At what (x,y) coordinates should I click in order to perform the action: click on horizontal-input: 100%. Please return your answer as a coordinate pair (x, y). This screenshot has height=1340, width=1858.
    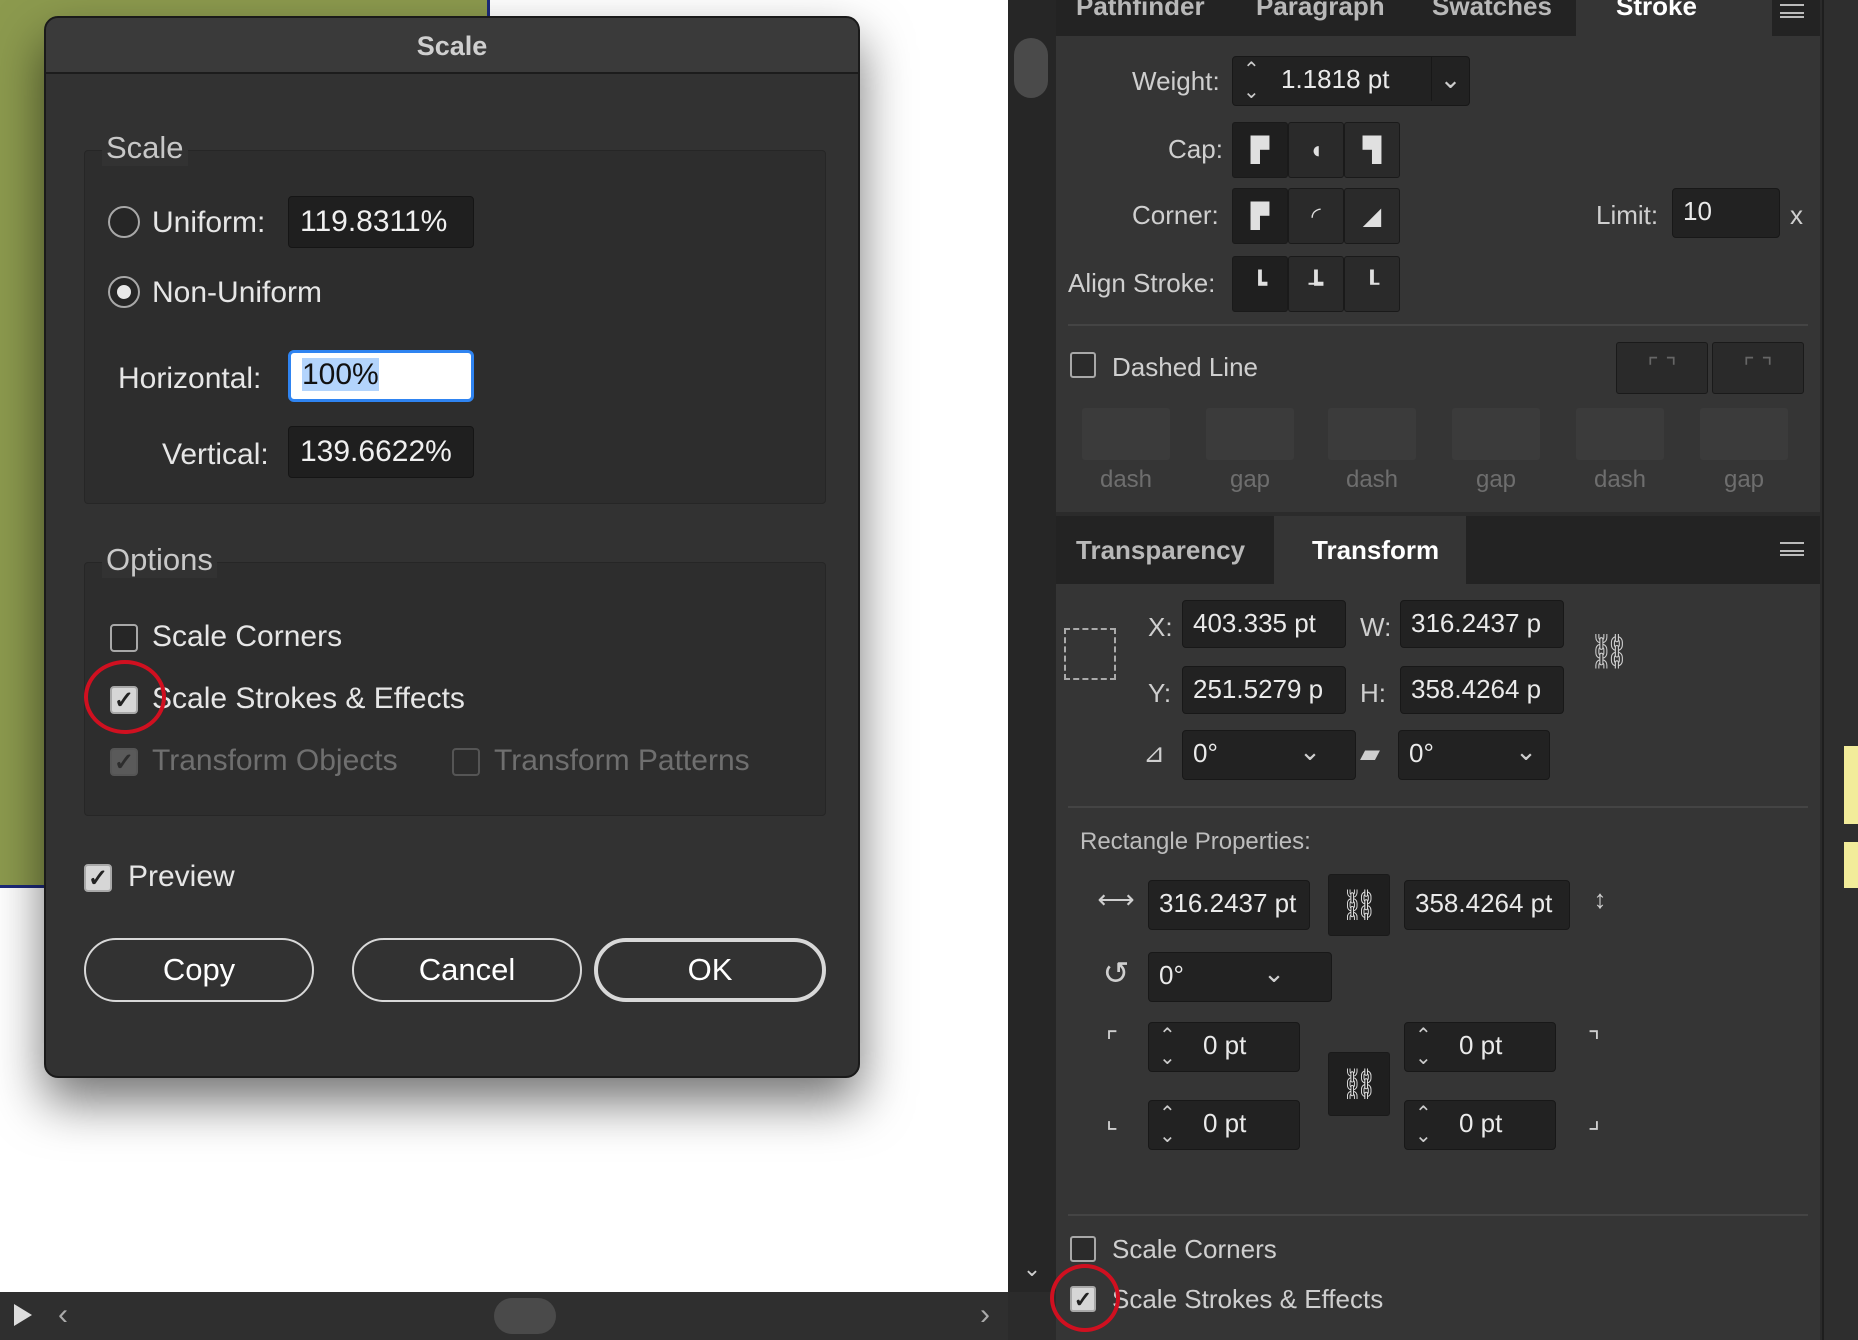
    Looking at the image, I should click on (381, 376).